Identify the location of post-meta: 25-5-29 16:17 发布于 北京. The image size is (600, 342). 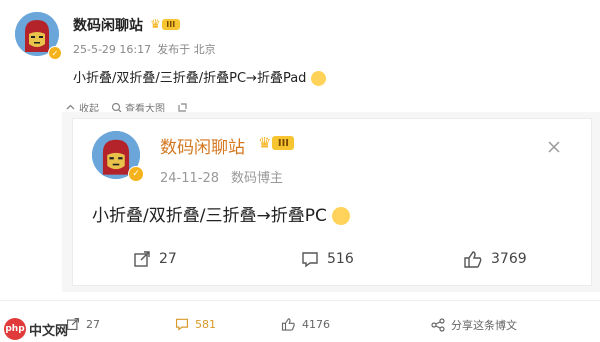
(147, 49).